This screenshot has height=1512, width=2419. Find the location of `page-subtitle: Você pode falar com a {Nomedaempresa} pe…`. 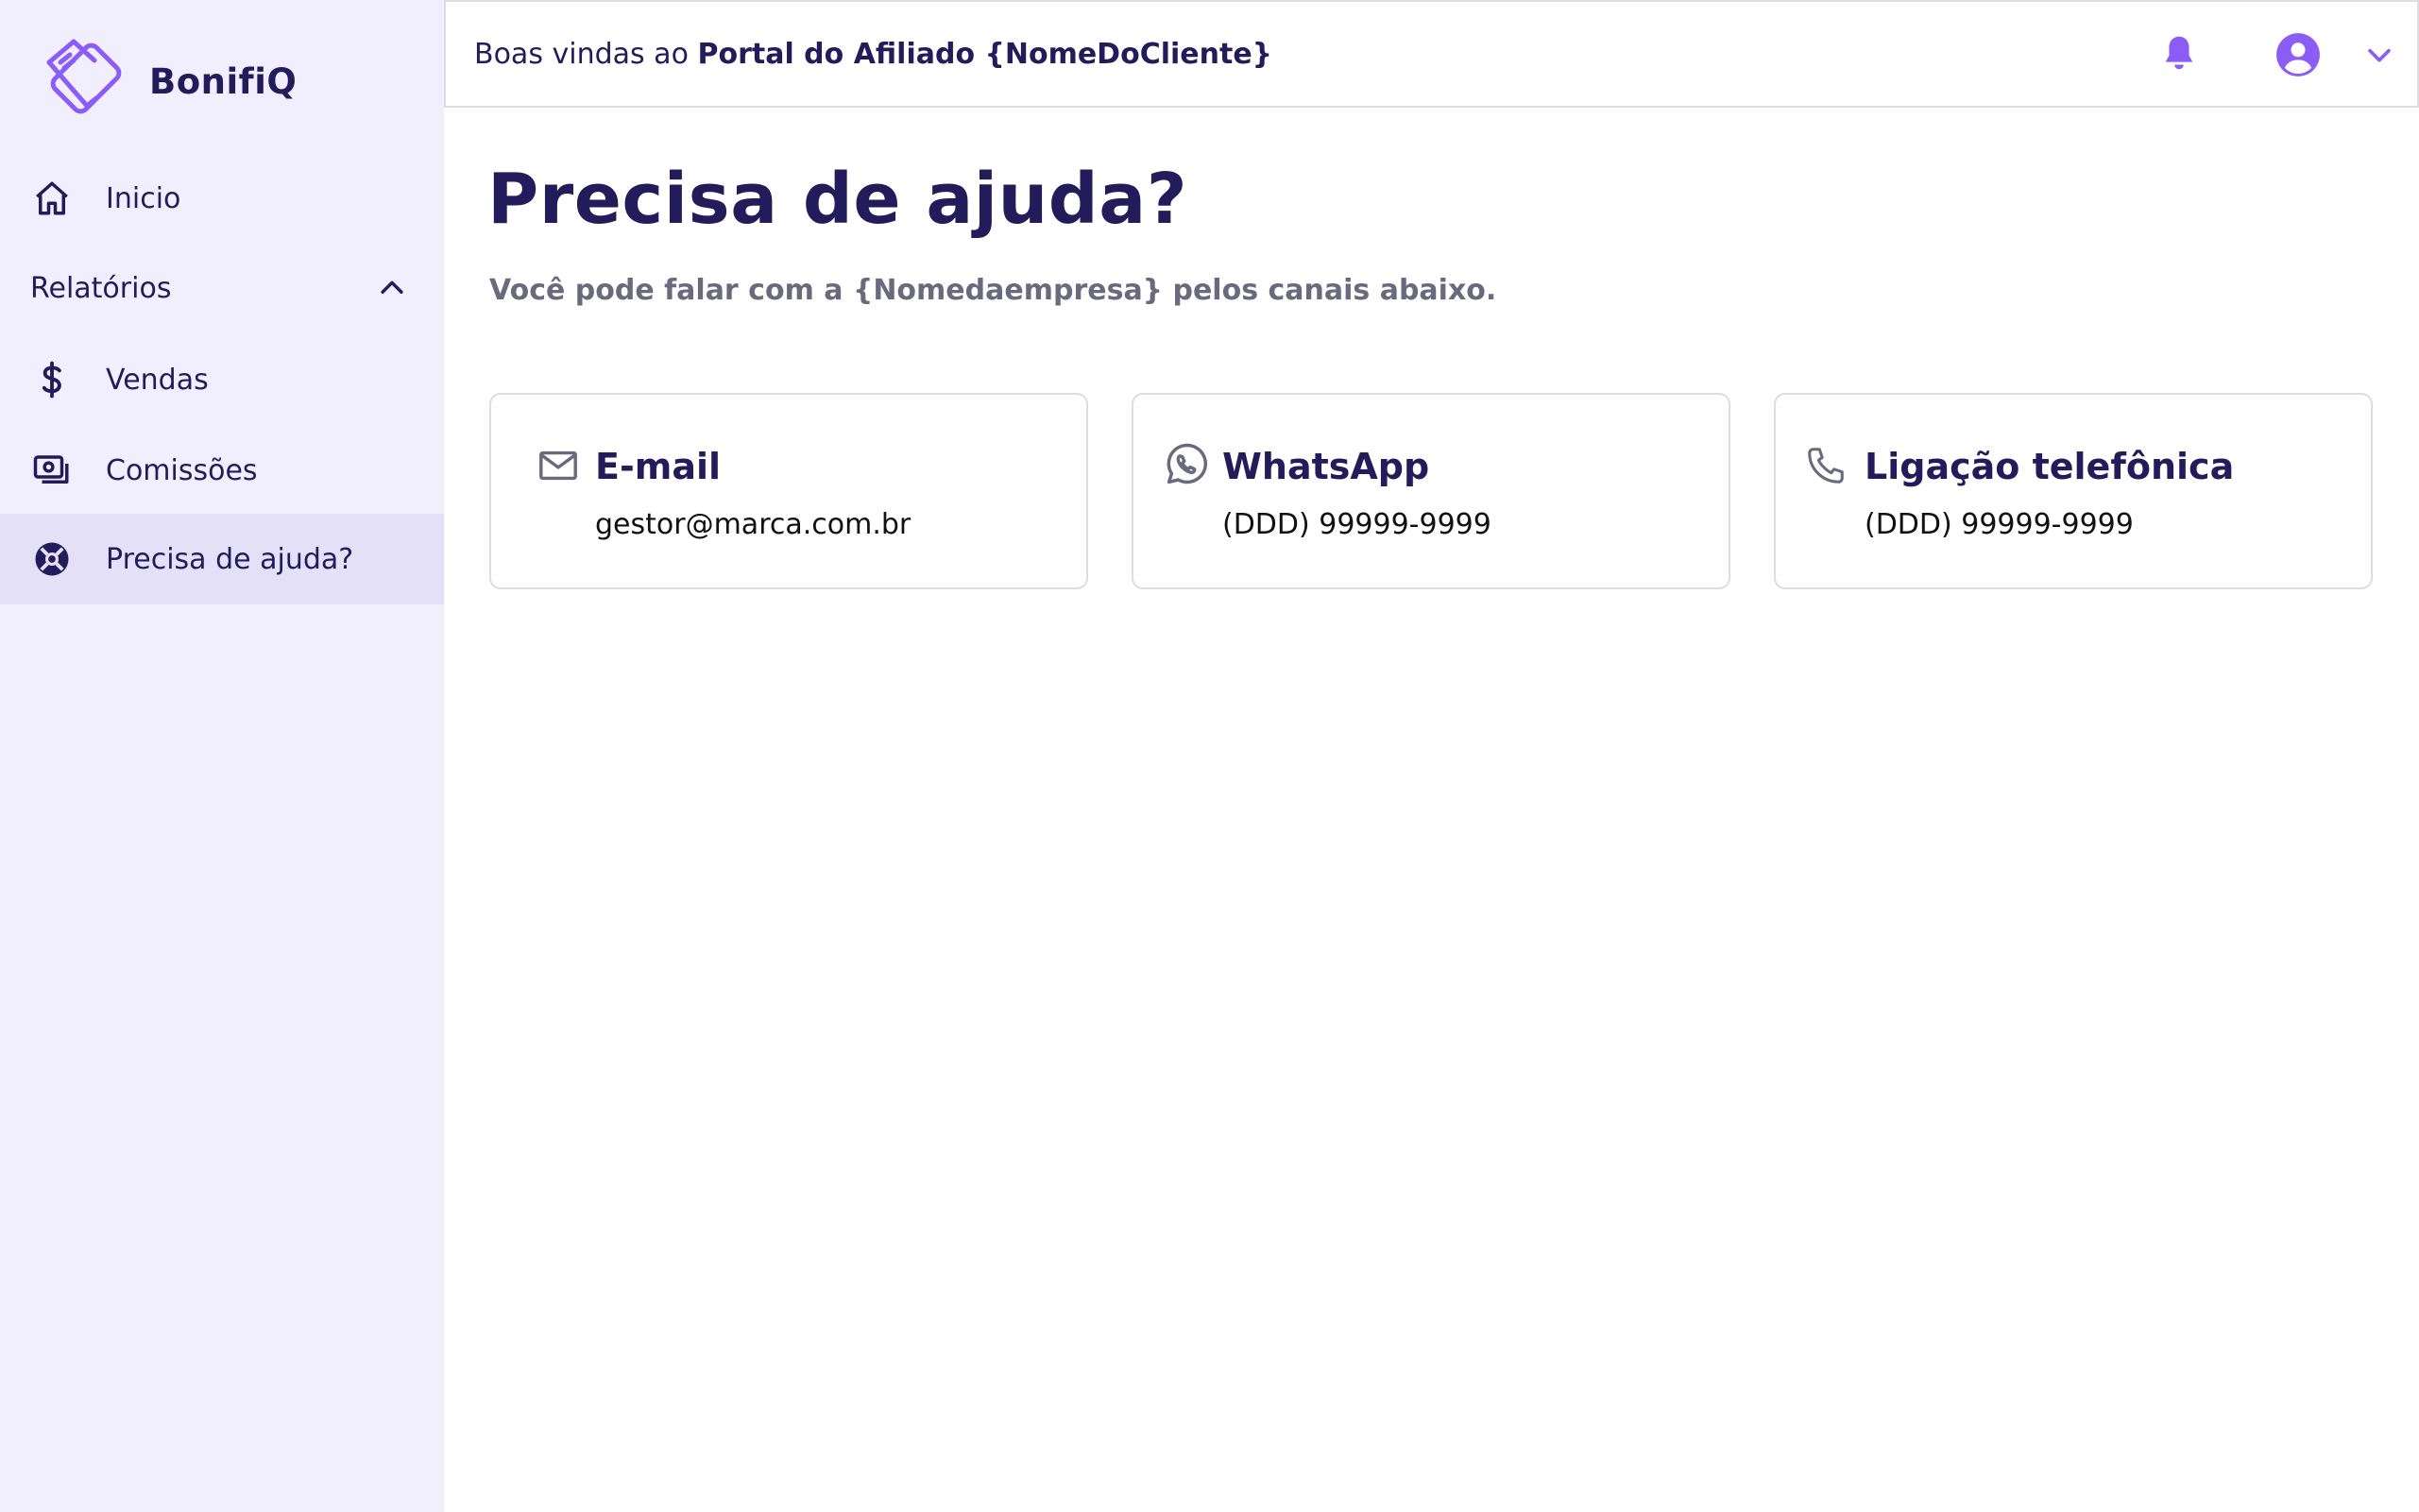

page-subtitle: Você pode falar com a {Nomedaempresa} pe… is located at coordinates (993, 290).